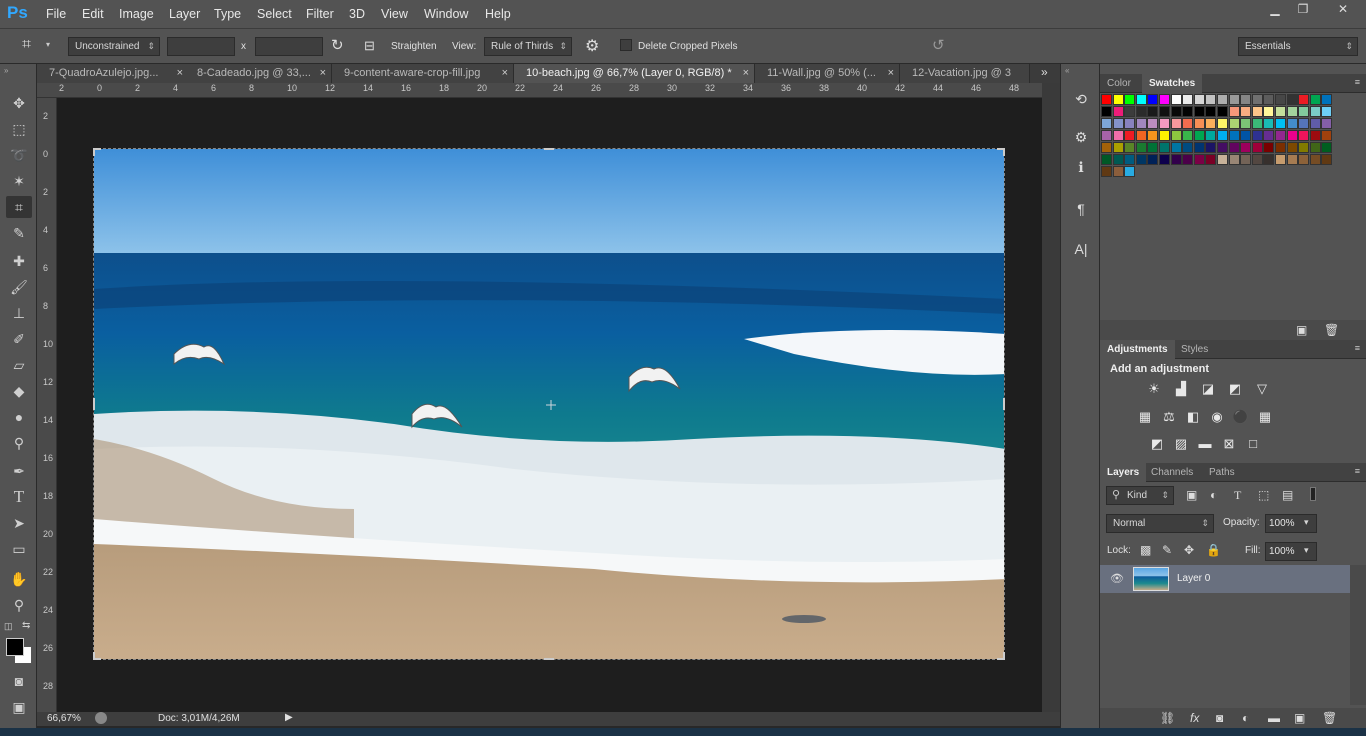  I want to click on tab-content-aware: 9-content-aware-crop-fill.jpg ×, so click(423, 73).